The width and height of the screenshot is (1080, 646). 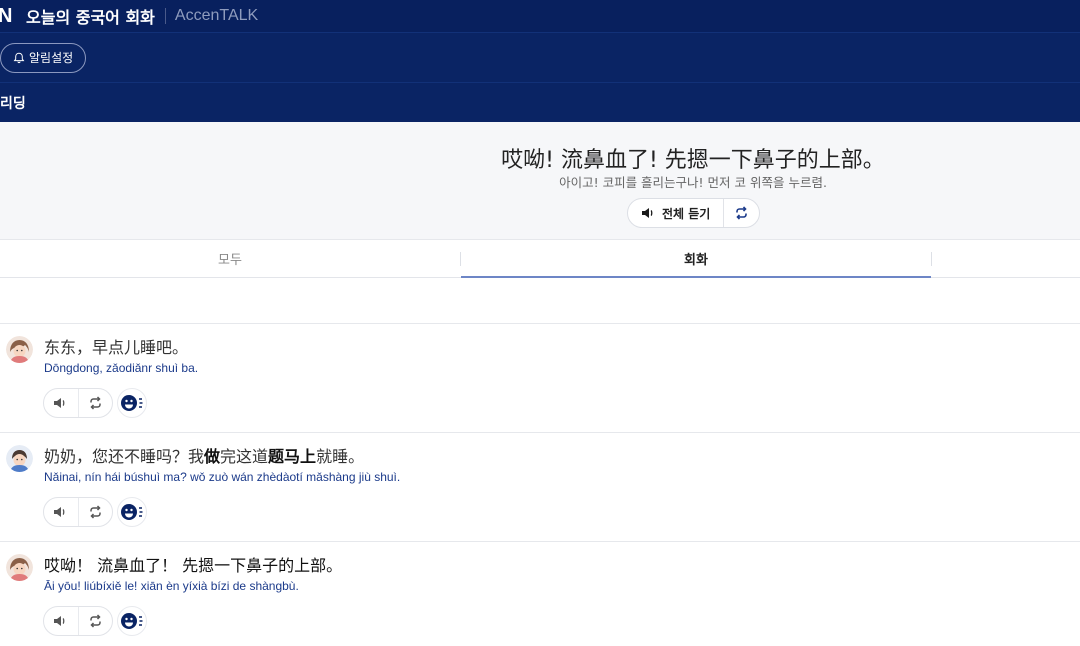 I want to click on pinyin-text: Dōngdong, zǎodiǎnr shuì ba., so click(x=121, y=368).